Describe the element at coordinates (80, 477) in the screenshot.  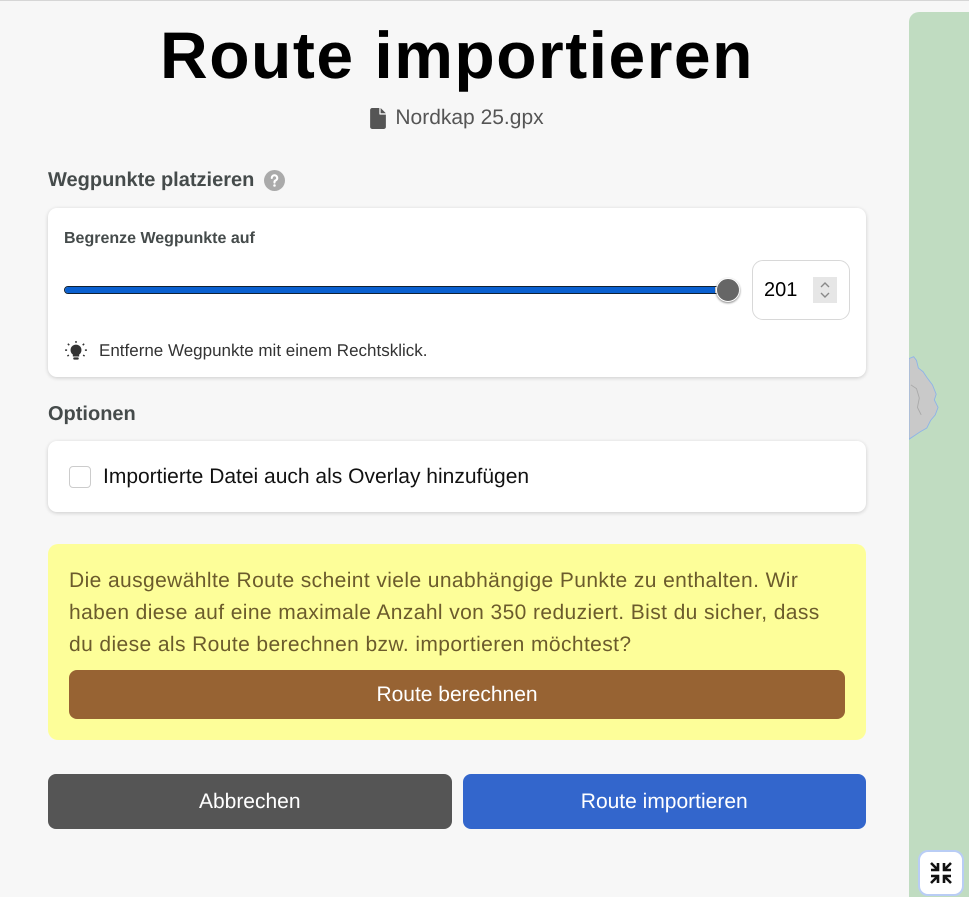
I see `checkbox` at that location.